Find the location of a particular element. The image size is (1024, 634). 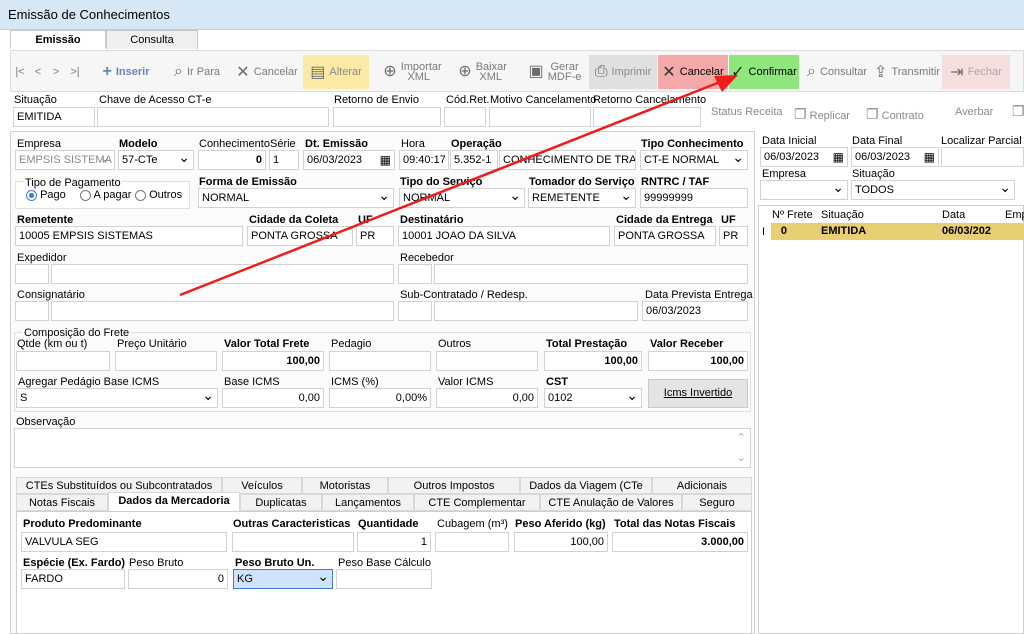

modelo-select: 57-CTe is located at coordinates (156, 160).